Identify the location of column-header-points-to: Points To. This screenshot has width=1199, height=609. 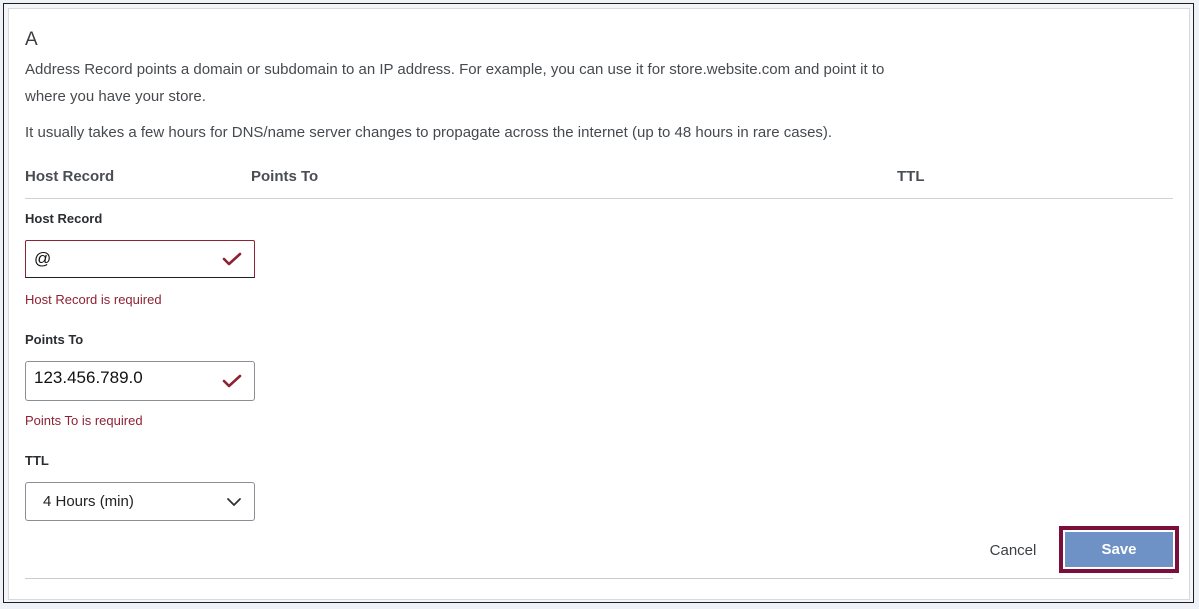
(285, 176).